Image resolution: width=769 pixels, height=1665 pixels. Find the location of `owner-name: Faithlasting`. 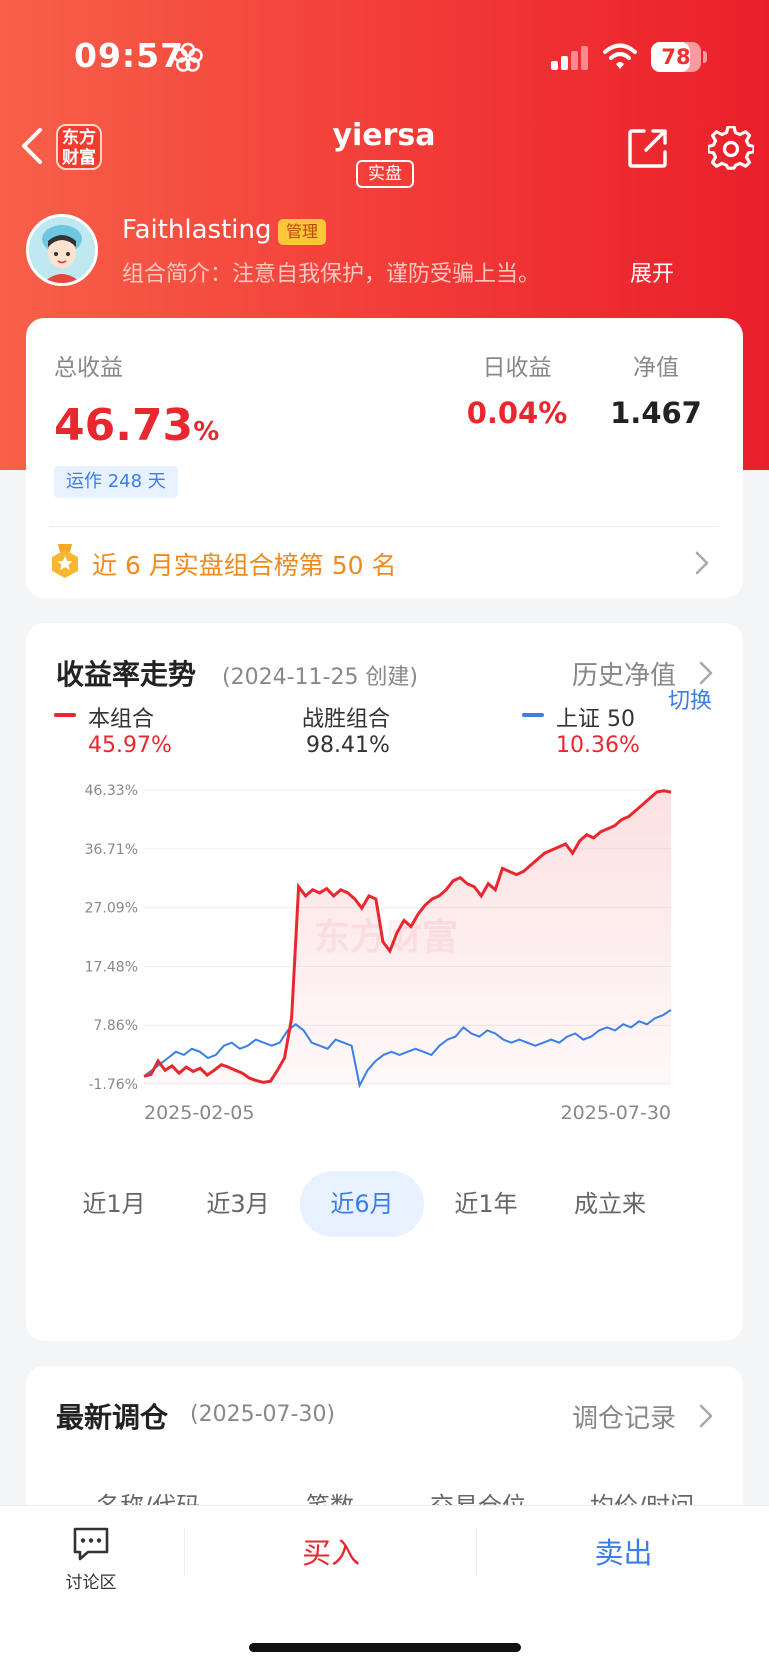

owner-name: Faithlasting is located at coordinates (197, 230).